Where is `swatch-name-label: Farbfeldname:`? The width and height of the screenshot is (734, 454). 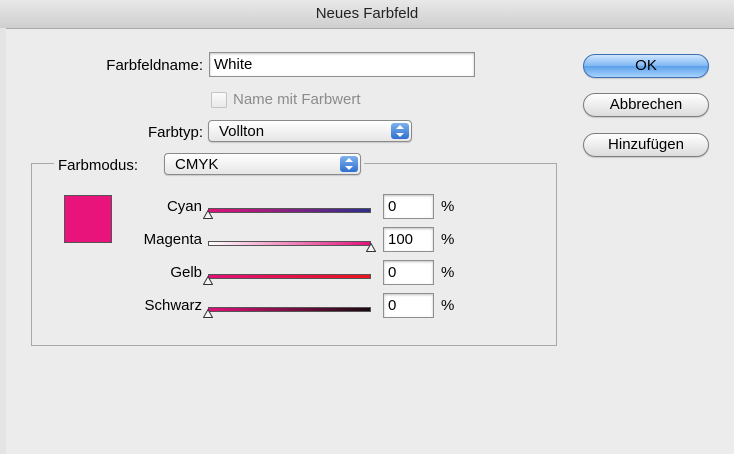
swatch-name-label: Farbfeldname: is located at coordinates (154, 65).